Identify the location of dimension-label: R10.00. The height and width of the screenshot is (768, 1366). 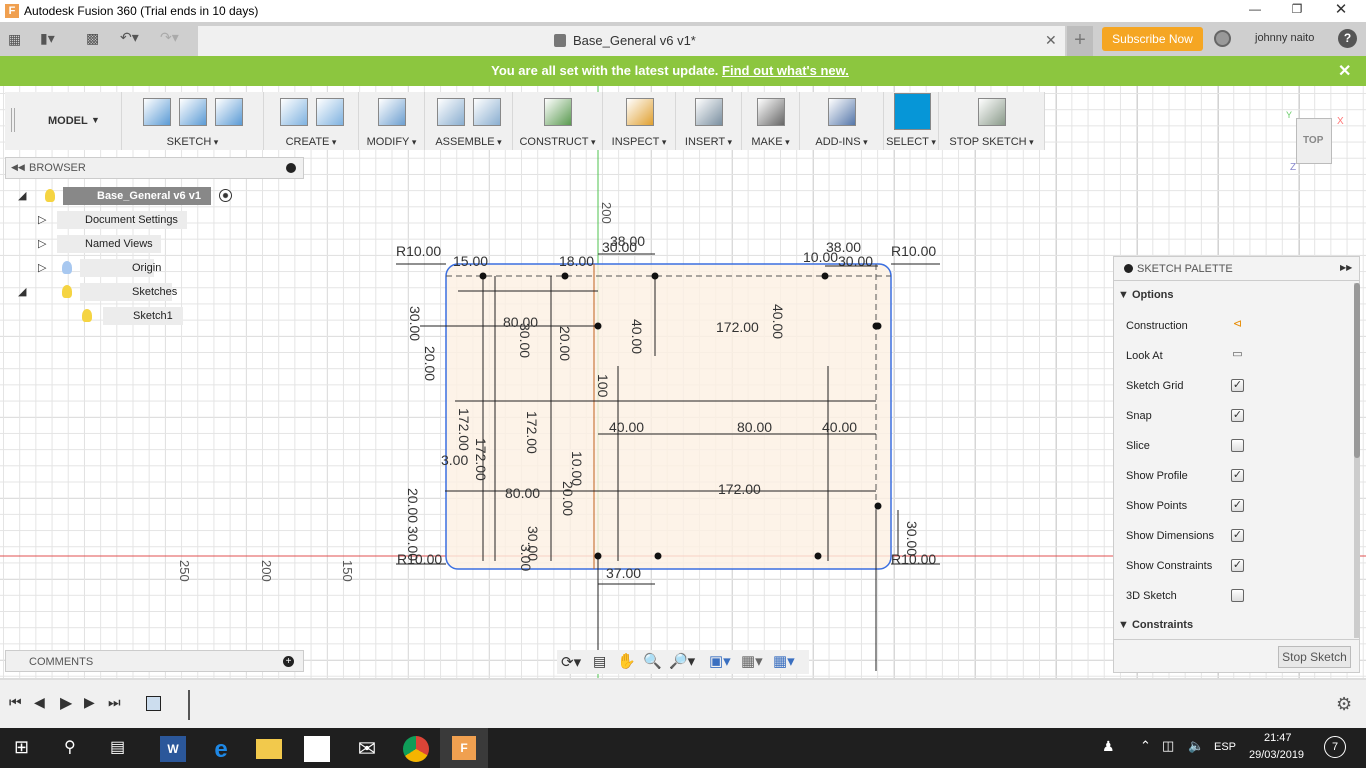
(418, 251).